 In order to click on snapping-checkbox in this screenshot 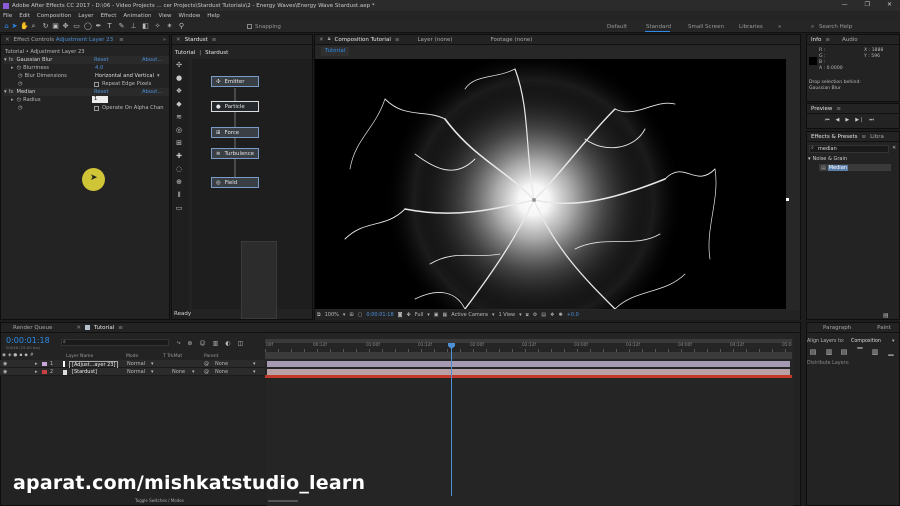, I will do `click(249, 26)`.